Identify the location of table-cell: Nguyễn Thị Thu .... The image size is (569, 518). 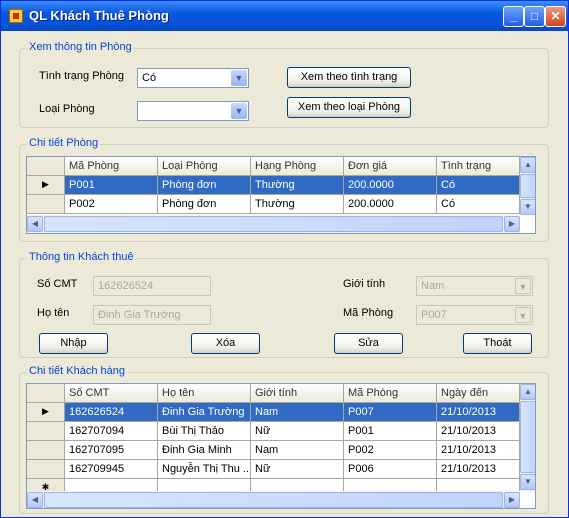
(204, 469).